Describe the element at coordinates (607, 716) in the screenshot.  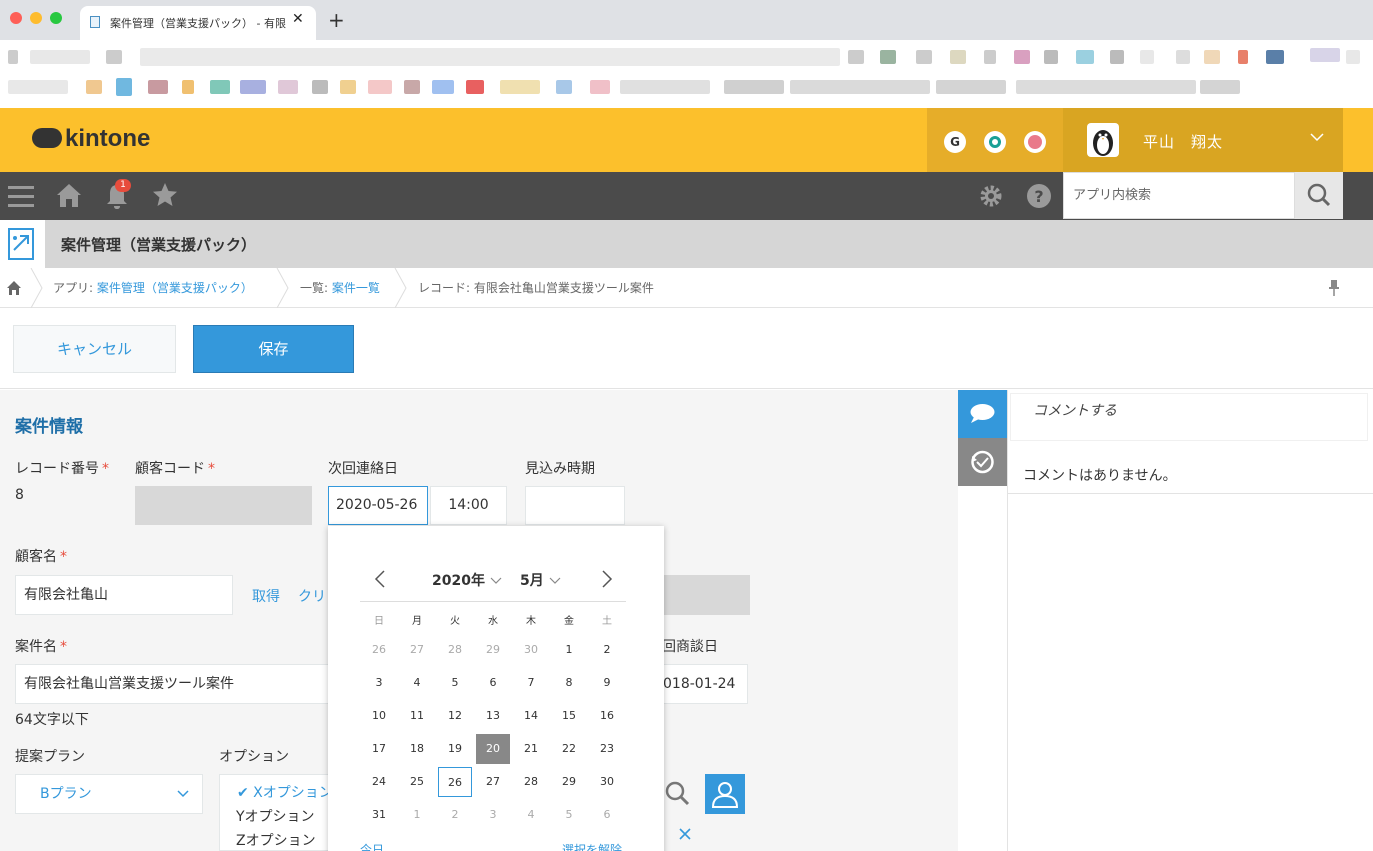
I see `calendar-day: 16` at that location.